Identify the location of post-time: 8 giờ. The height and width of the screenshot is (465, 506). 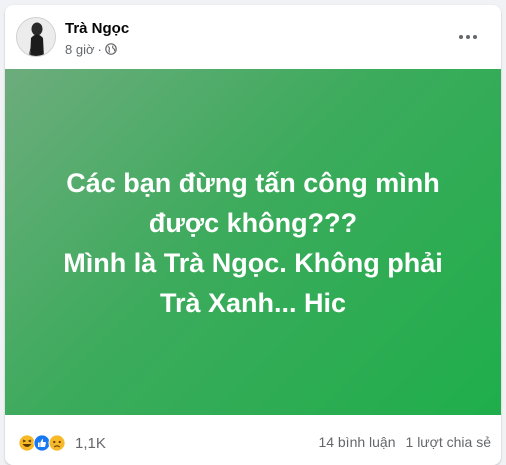
(80, 49).